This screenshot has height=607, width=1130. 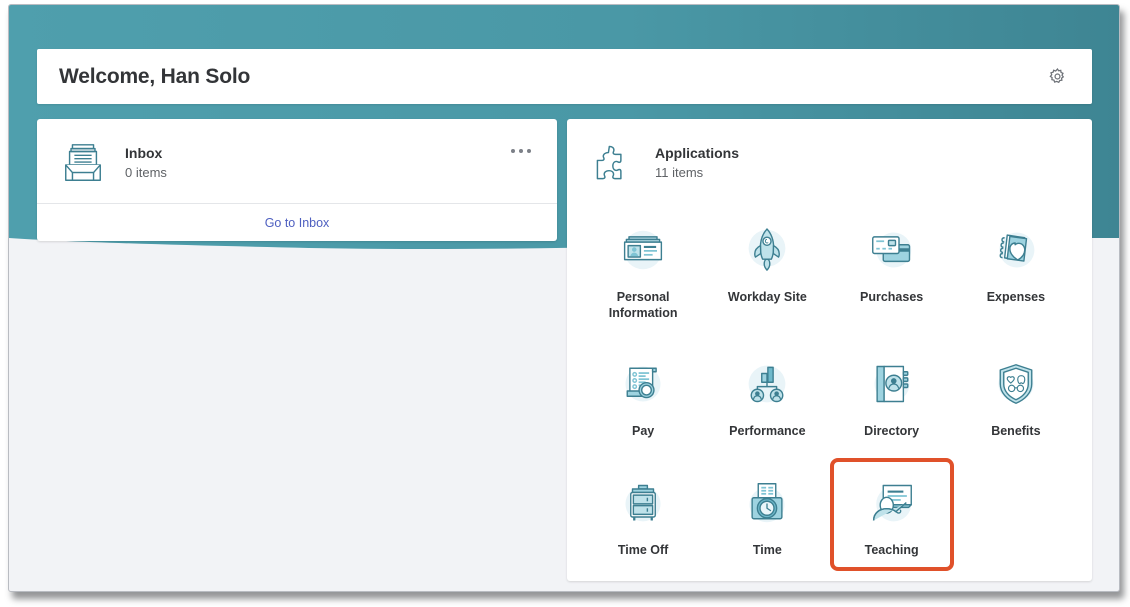 I want to click on credit-cards-icon, so click(x=892, y=250).